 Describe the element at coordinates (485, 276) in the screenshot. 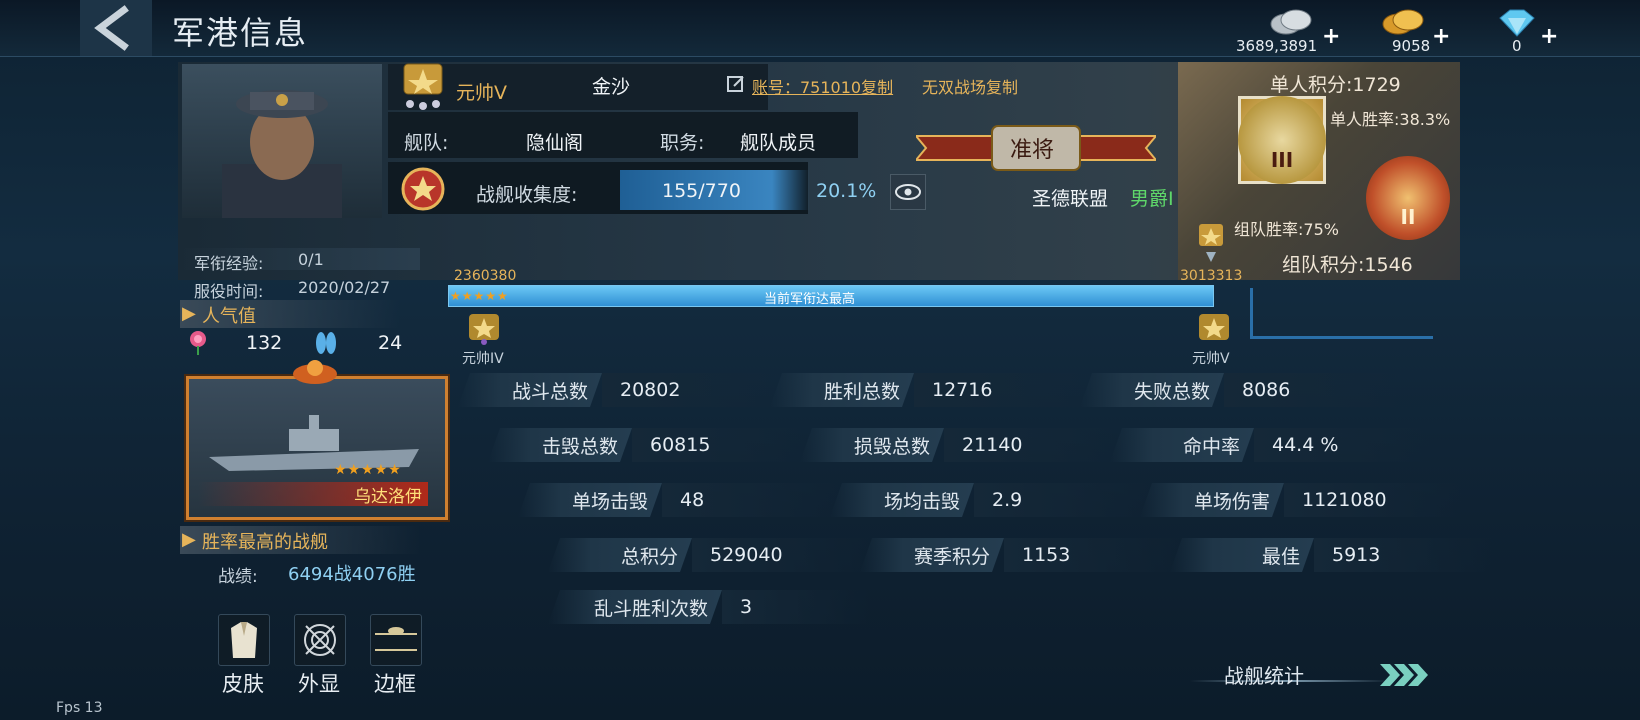

I see `progress-left-value: 2360380` at that location.